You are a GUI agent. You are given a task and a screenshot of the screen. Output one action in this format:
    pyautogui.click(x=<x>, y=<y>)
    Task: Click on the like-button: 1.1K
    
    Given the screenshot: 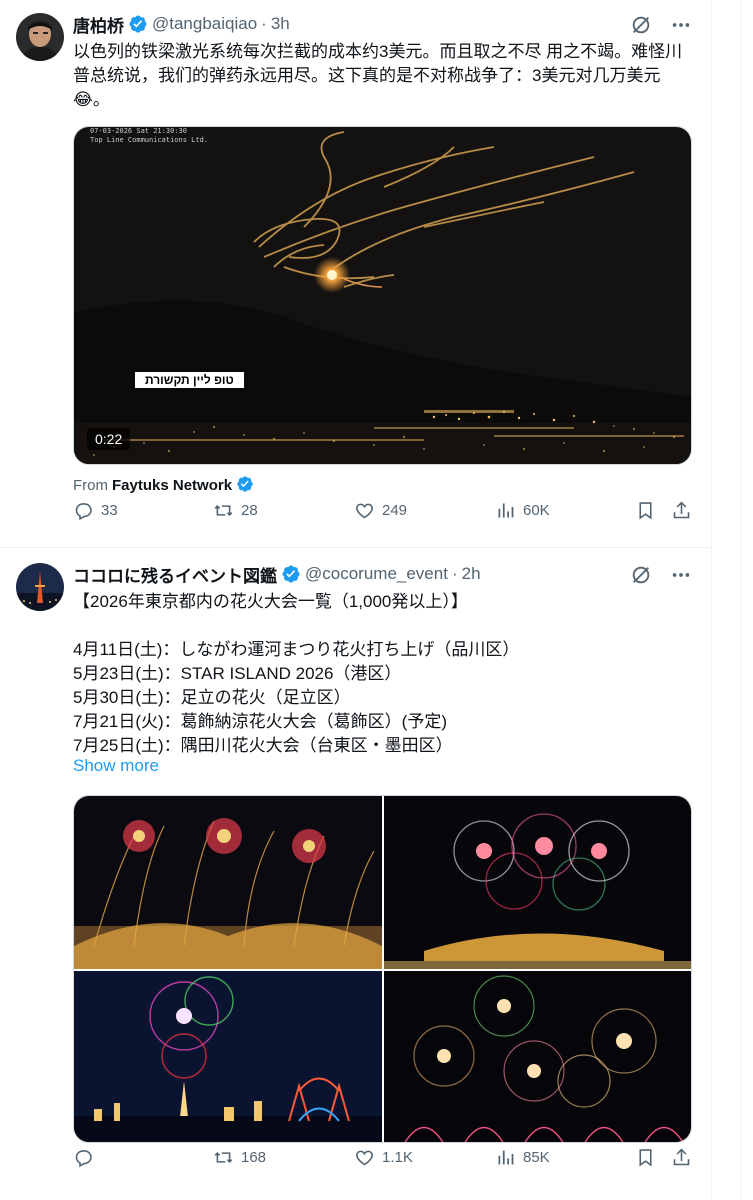 What is the action you would take?
    pyautogui.click(x=383, y=1157)
    